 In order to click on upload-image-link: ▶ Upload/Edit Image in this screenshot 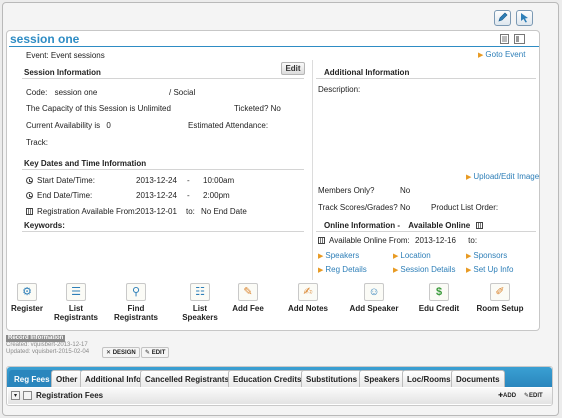, I will do `click(502, 176)`.